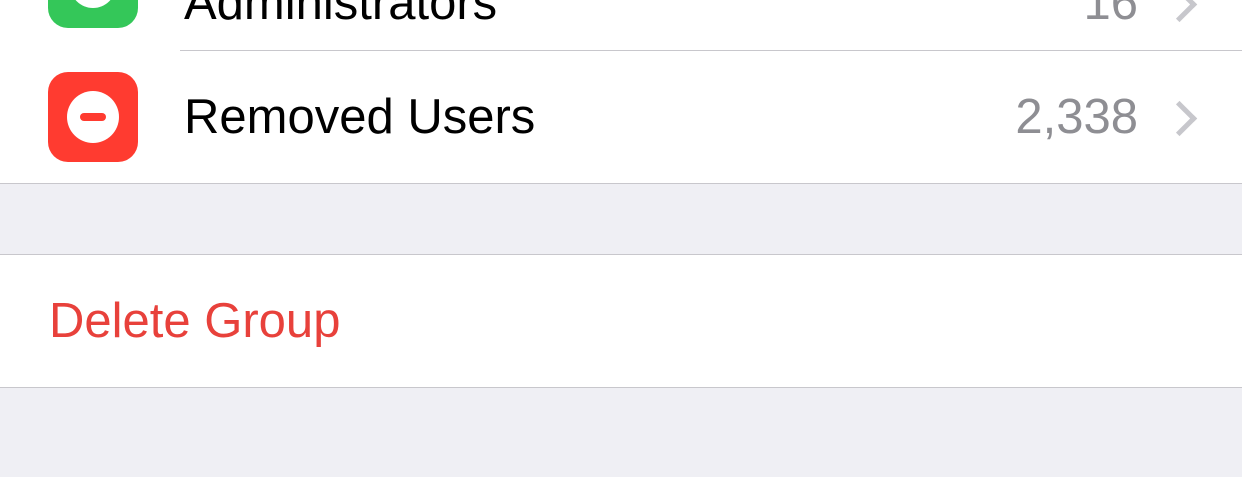  Describe the element at coordinates (93, 14) in the screenshot. I see `administrators-icon` at that location.